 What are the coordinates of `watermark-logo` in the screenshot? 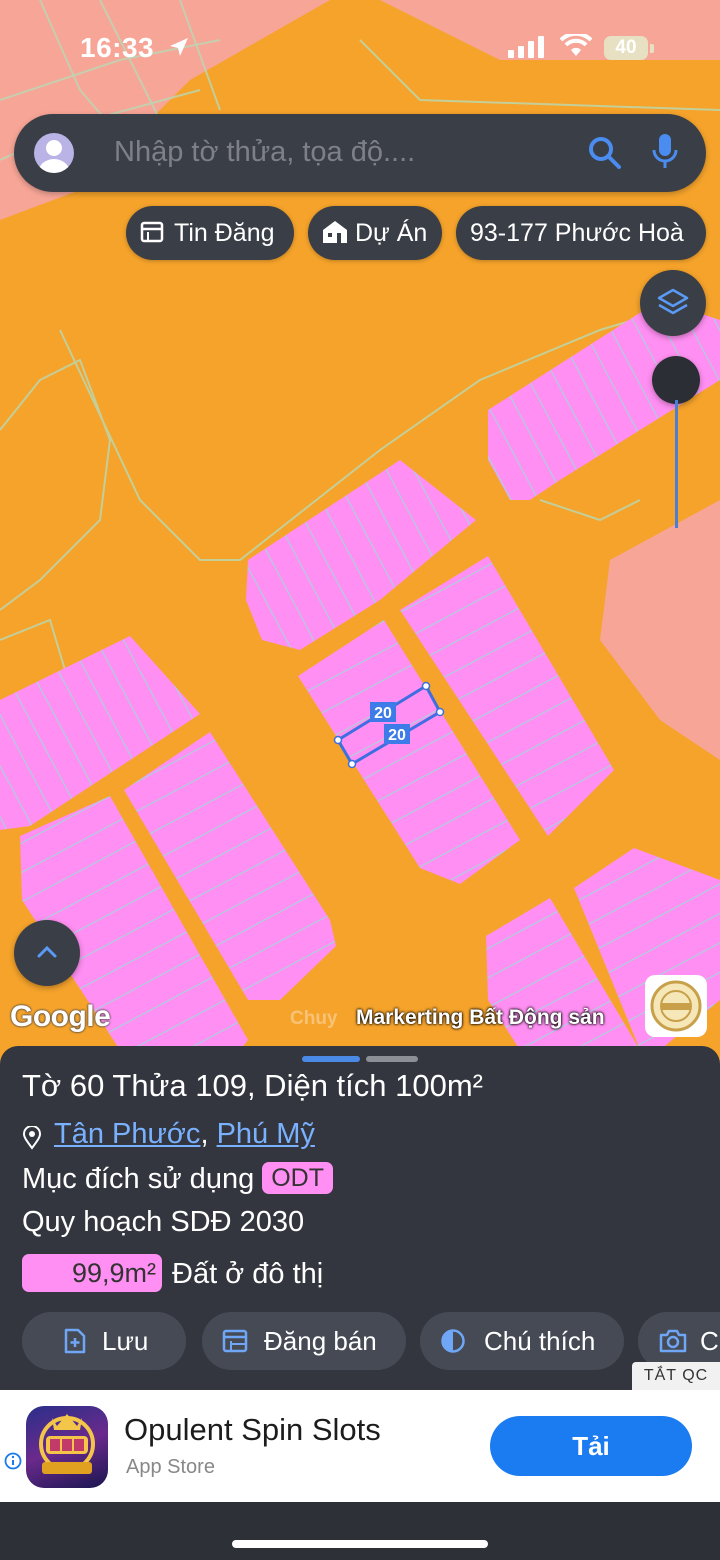 It's located at (676, 1006).